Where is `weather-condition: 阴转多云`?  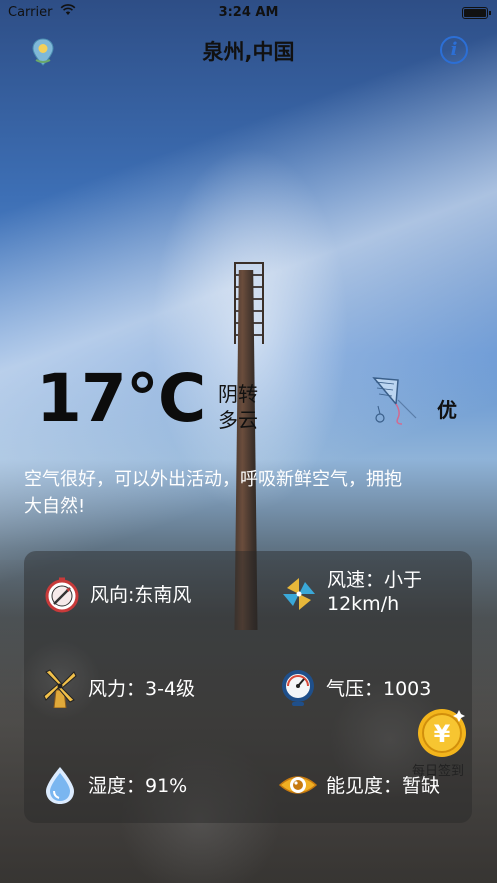
weather-condition: 阴转多云 is located at coordinates (238, 407).